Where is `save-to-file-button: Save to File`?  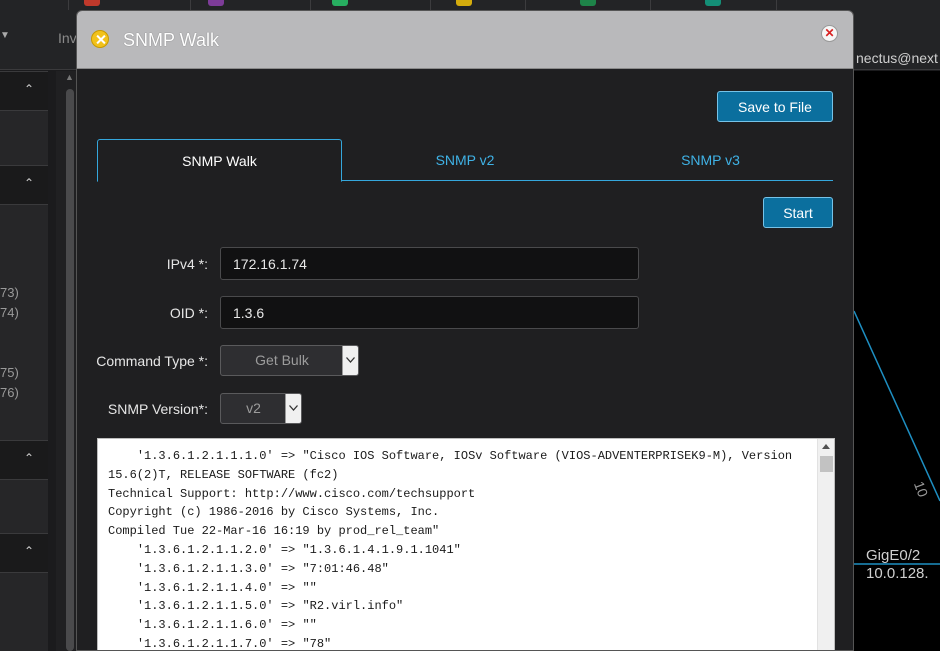
save-to-file-button: Save to File is located at coordinates (775, 106).